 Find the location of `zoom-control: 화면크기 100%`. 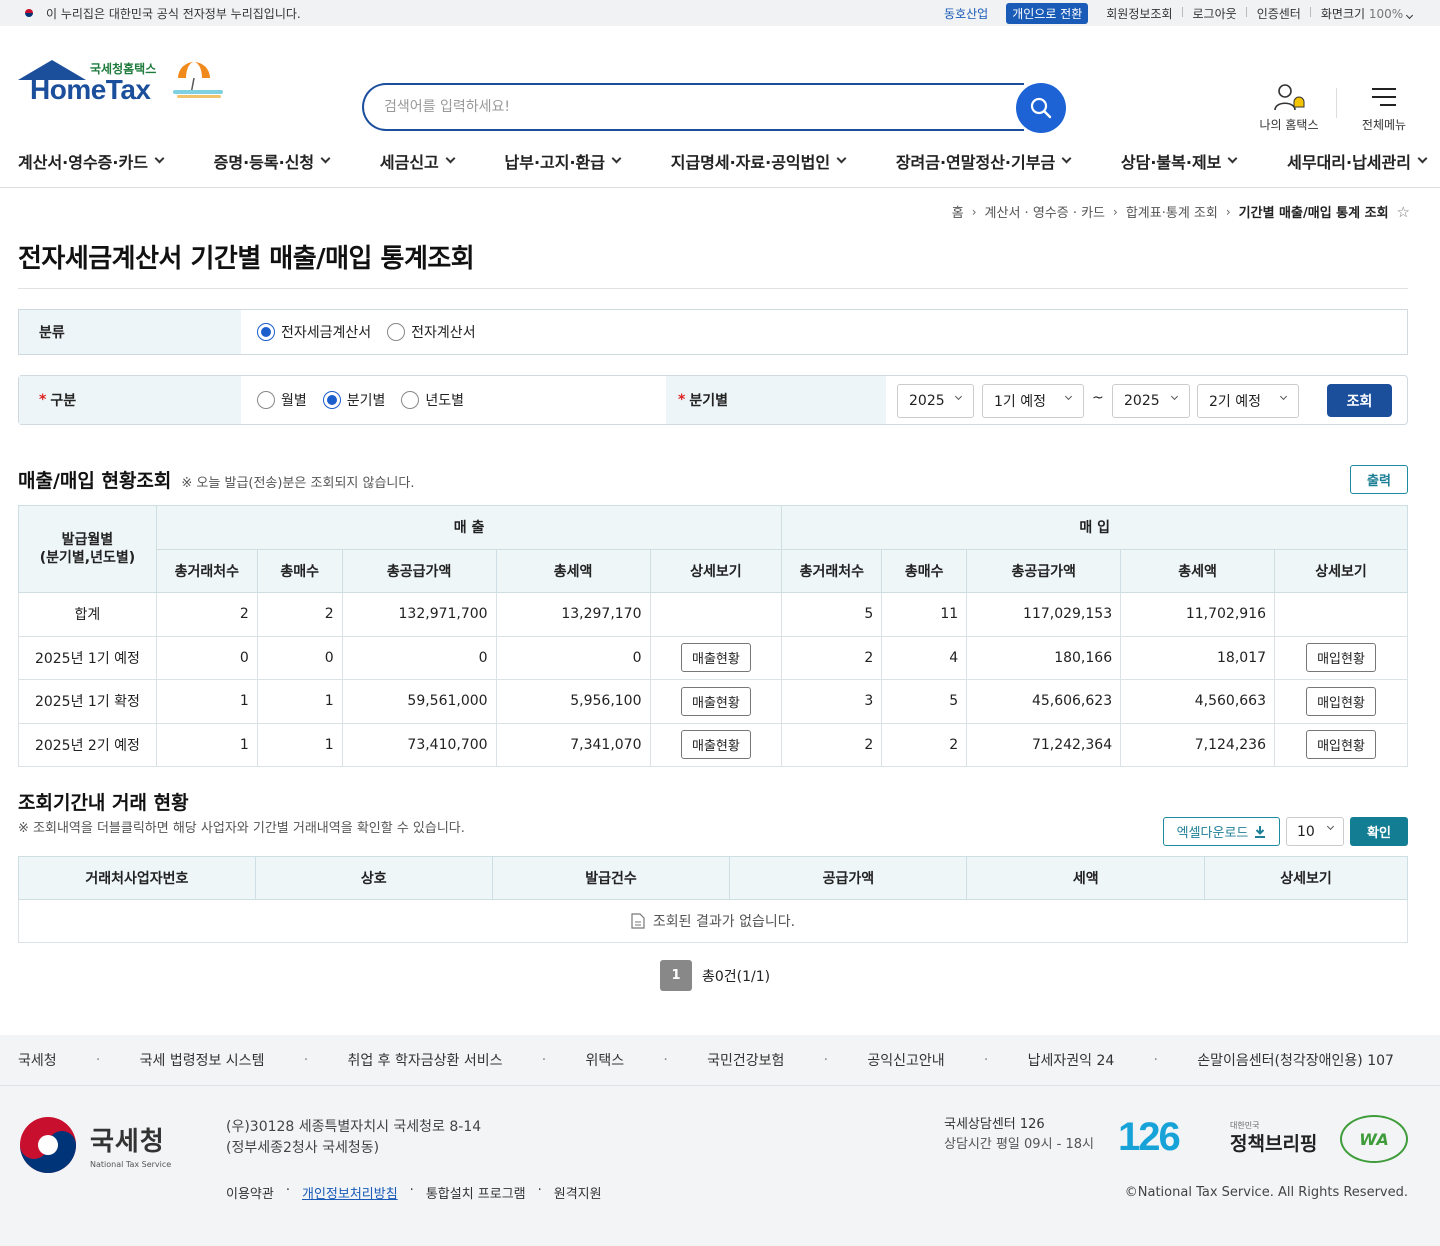

zoom-control: 화면크기 100% is located at coordinates (1366, 13).